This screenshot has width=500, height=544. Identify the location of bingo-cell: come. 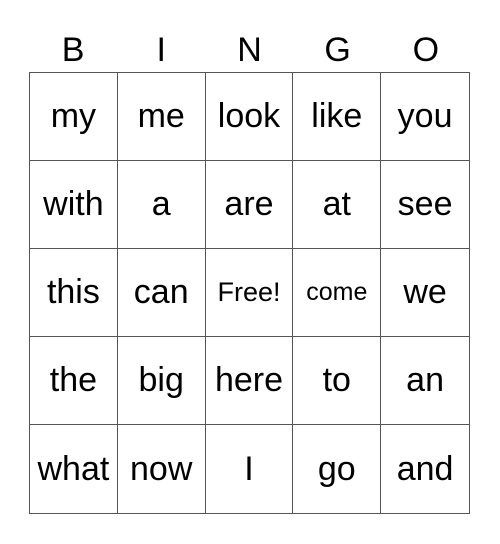
(337, 293).